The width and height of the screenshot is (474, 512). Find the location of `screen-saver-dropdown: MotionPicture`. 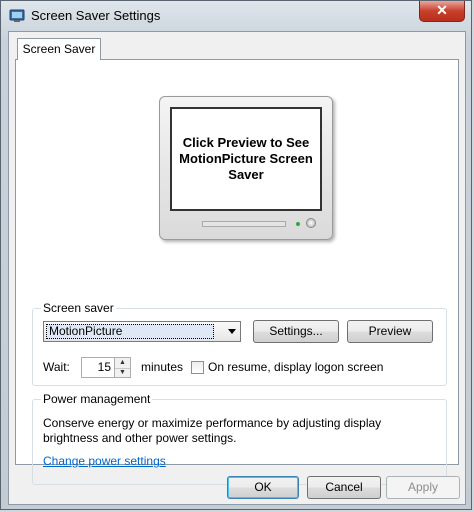

screen-saver-dropdown: MotionPicture is located at coordinates (142, 331).